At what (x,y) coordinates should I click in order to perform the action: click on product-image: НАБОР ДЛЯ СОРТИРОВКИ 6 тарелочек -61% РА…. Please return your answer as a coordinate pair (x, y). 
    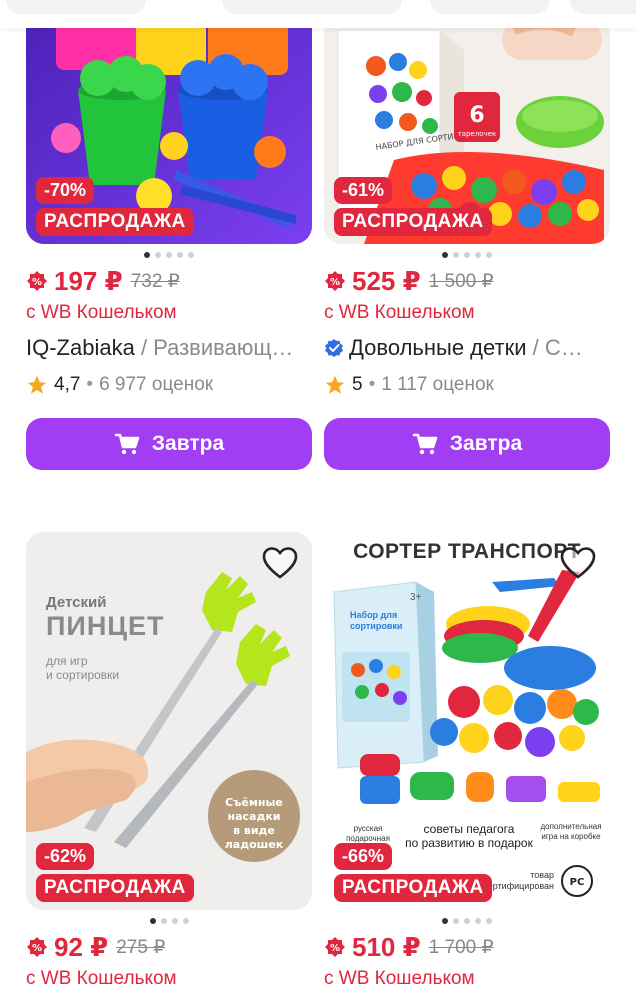
    Looking at the image, I should click on (467, 127).